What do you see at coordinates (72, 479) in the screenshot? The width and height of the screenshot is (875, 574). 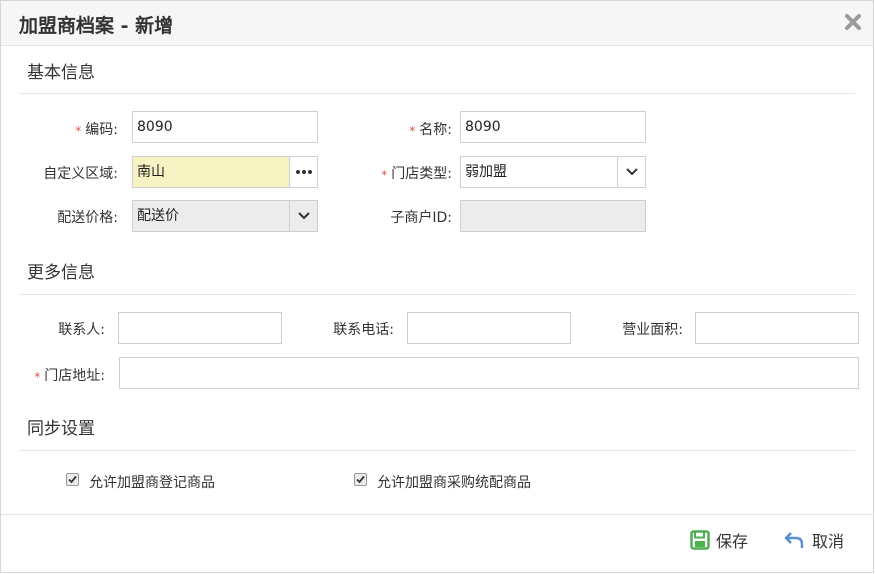 I see `allow-register-checkbox` at bounding box center [72, 479].